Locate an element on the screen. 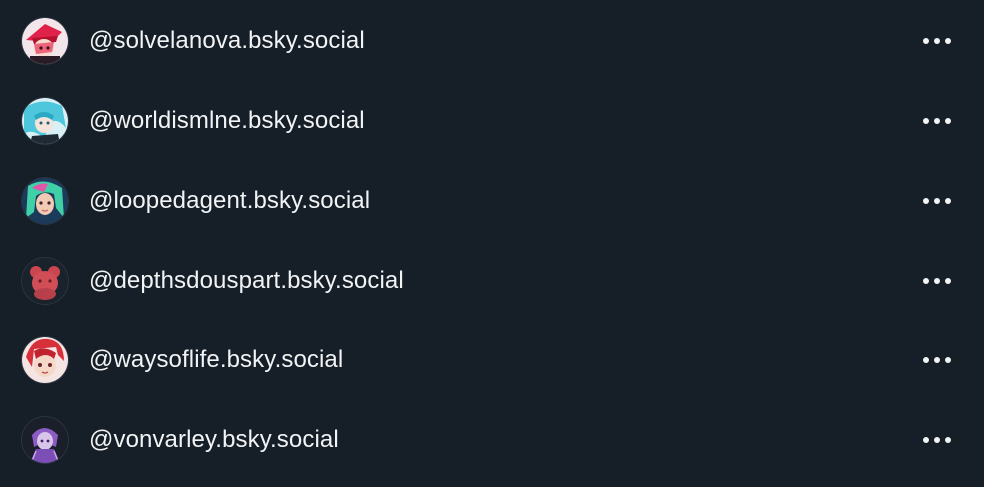 The image size is (984, 487). account-handle: @loopedagent.bsky.social is located at coordinates (229, 201).